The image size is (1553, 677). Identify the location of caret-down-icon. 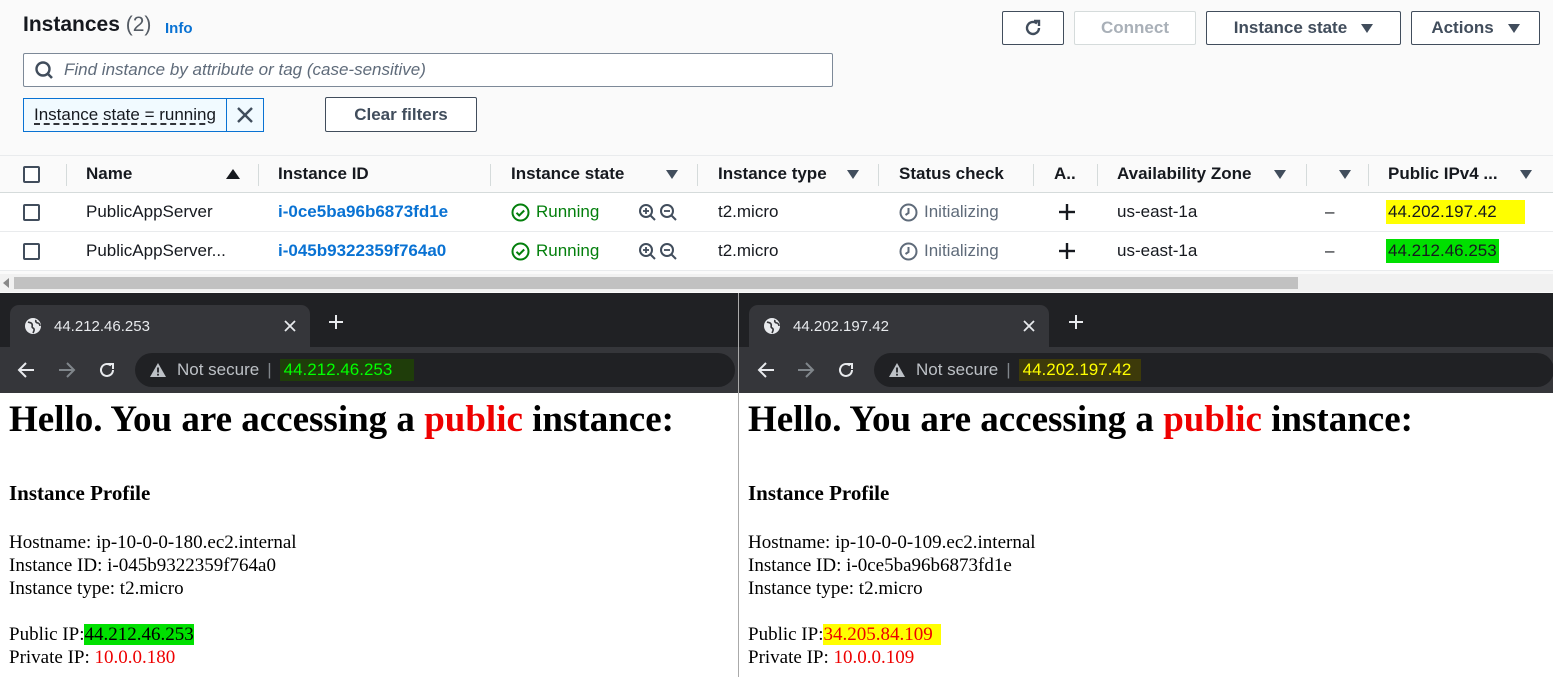
(1367, 28).